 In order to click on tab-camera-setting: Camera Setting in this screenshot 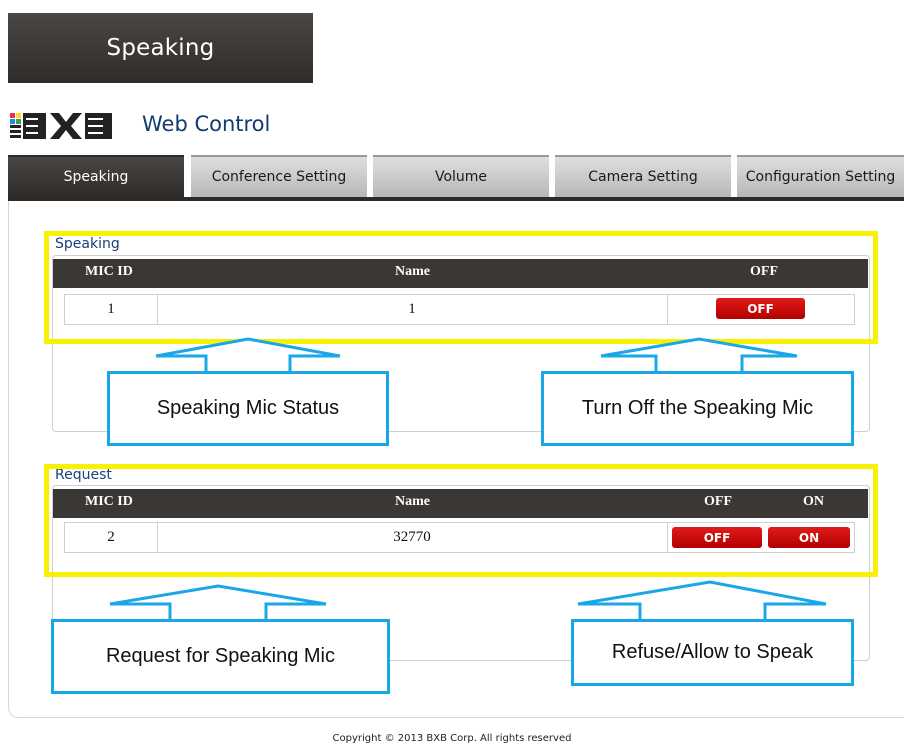, I will do `click(643, 176)`.